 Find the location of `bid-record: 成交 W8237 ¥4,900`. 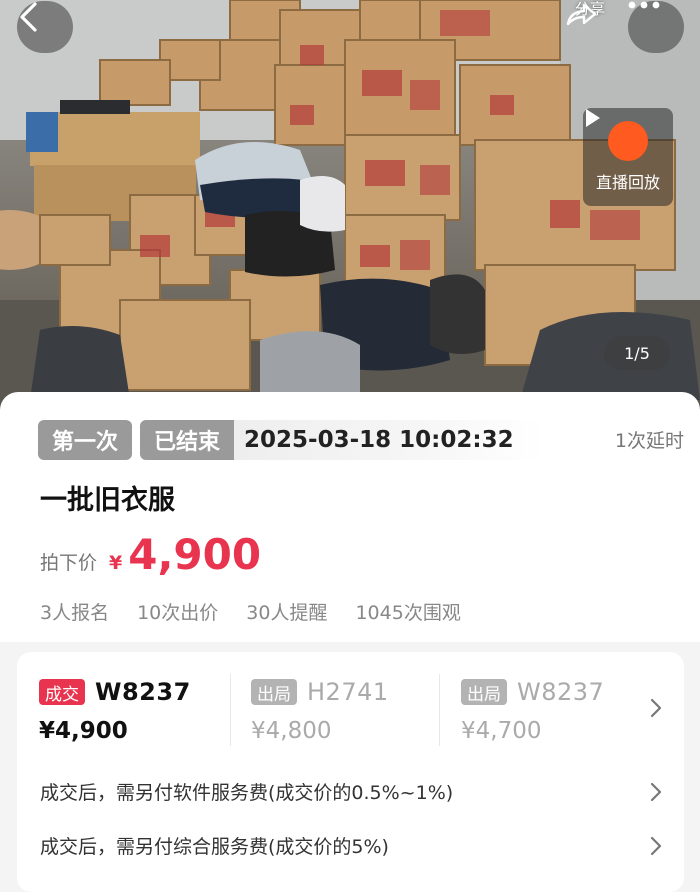

bid-record: 成交 W8237 ¥4,900 is located at coordinates (115, 711).